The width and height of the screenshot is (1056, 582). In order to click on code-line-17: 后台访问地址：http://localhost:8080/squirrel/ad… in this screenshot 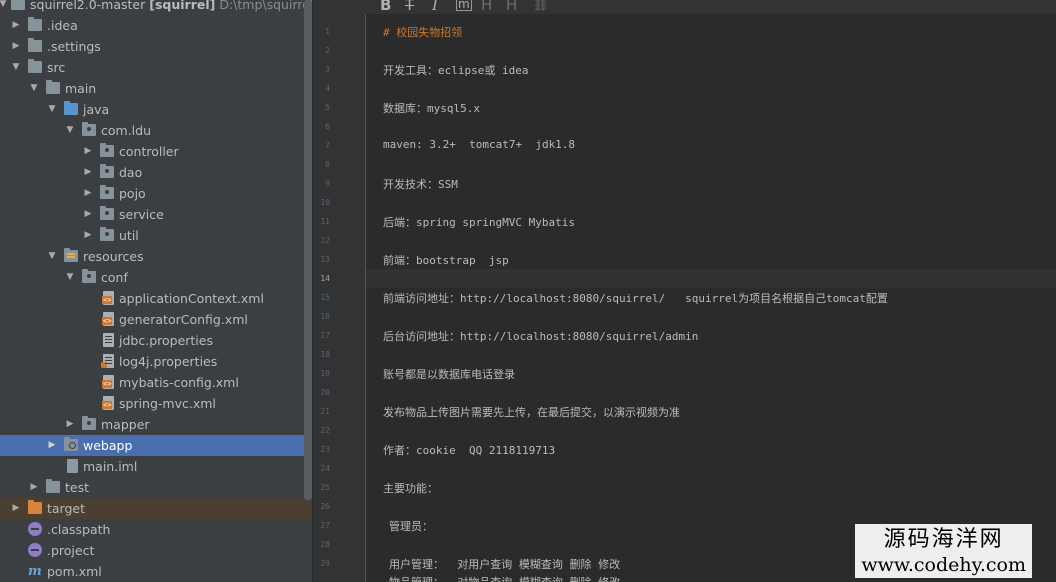, I will do `click(541, 336)`.